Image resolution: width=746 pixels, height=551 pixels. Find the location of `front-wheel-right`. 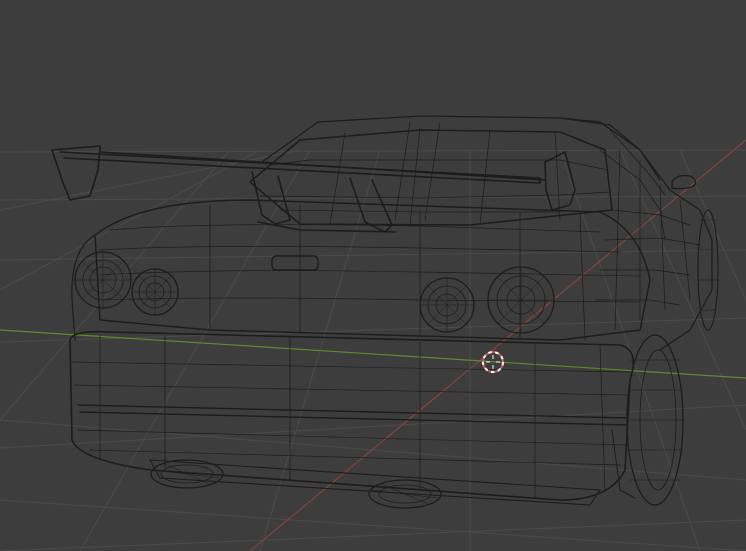

front-wheel-right is located at coordinates (708, 270).